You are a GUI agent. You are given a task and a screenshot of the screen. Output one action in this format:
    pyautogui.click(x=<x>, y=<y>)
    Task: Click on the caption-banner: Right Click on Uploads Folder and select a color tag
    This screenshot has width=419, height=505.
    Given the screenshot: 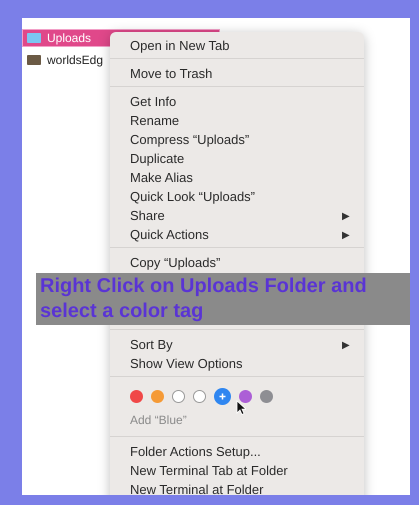 What is the action you would take?
    pyautogui.click(x=223, y=299)
    